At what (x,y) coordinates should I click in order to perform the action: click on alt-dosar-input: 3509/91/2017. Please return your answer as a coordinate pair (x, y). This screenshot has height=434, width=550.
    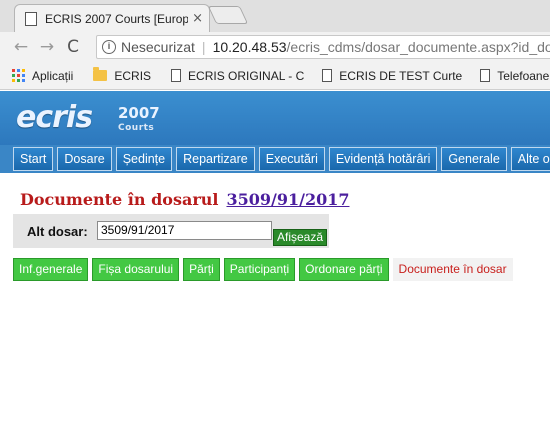
    Looking at the image, I should click on (184, 230).